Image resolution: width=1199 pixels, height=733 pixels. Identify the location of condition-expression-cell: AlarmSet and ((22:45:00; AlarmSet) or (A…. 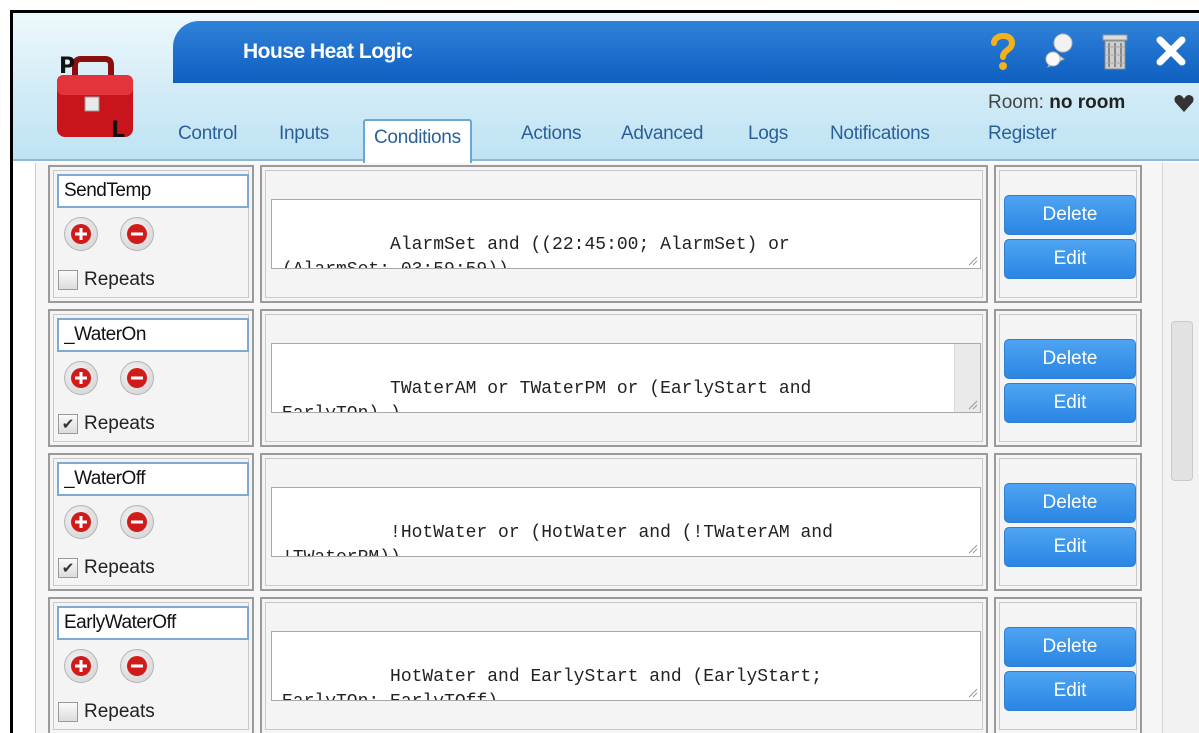
(624, 234).